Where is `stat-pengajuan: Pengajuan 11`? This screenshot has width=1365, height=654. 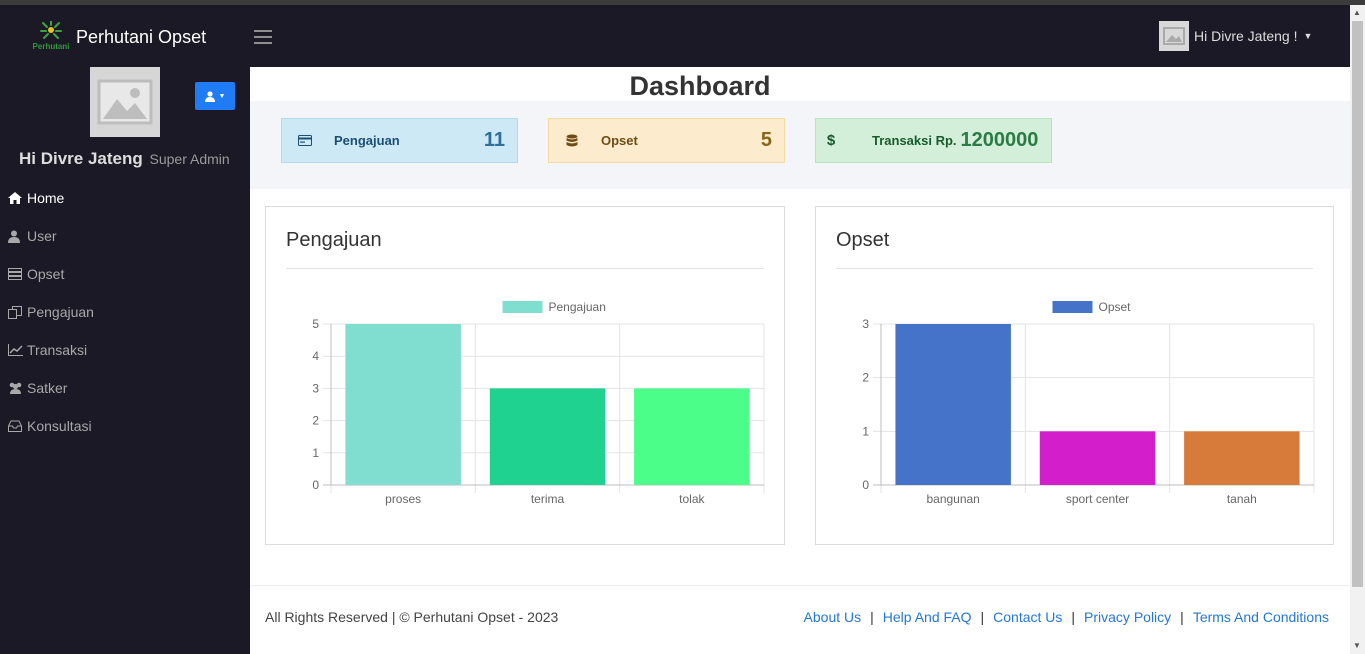
stat-pengajuan: Pengajuan 11 is located at coordinates (399, 140).